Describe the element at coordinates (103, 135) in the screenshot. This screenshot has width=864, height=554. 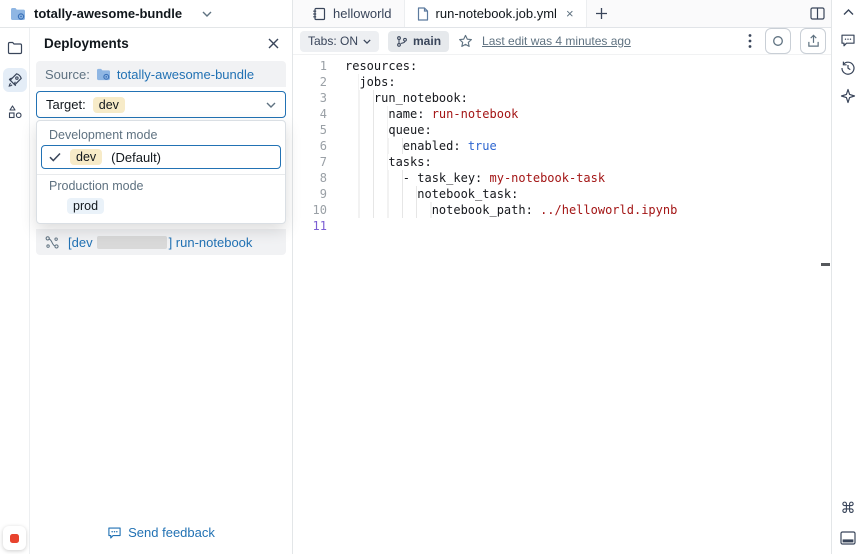
I see `dropdown-group-label: Development mode` at that location.